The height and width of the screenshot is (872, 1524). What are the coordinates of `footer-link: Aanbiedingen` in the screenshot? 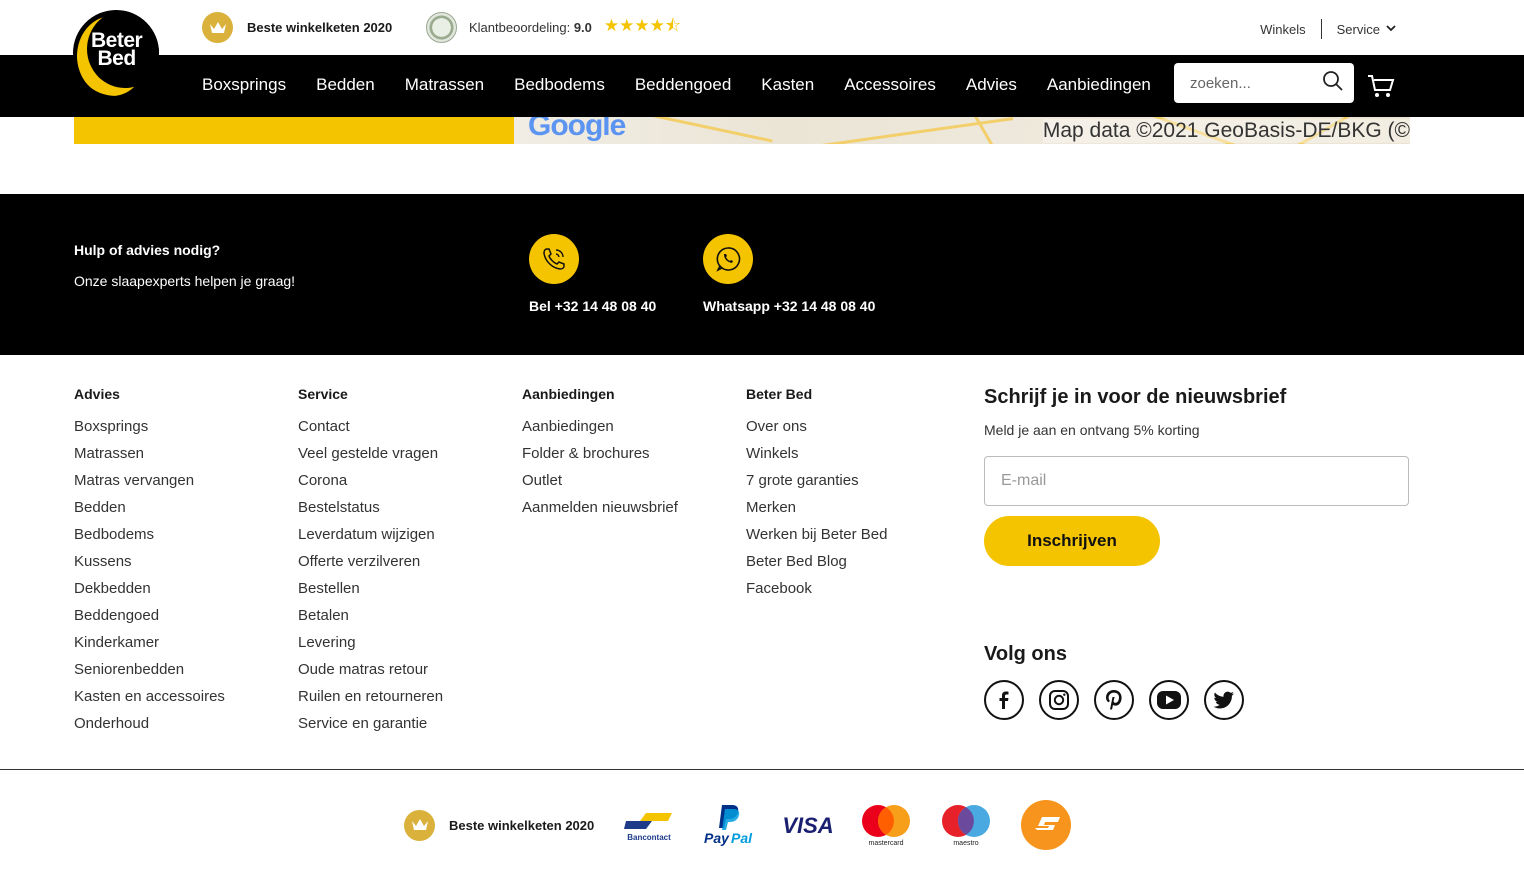 It's located at (600, 426).